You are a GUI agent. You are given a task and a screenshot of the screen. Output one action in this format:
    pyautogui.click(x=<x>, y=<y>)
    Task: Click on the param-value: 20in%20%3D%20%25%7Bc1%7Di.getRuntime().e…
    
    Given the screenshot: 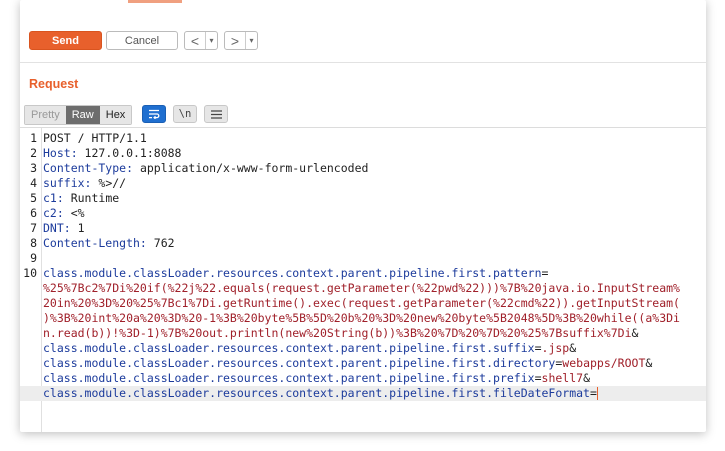 What is the action you would take?
    pyautogui.click(x=361, y=303)
    